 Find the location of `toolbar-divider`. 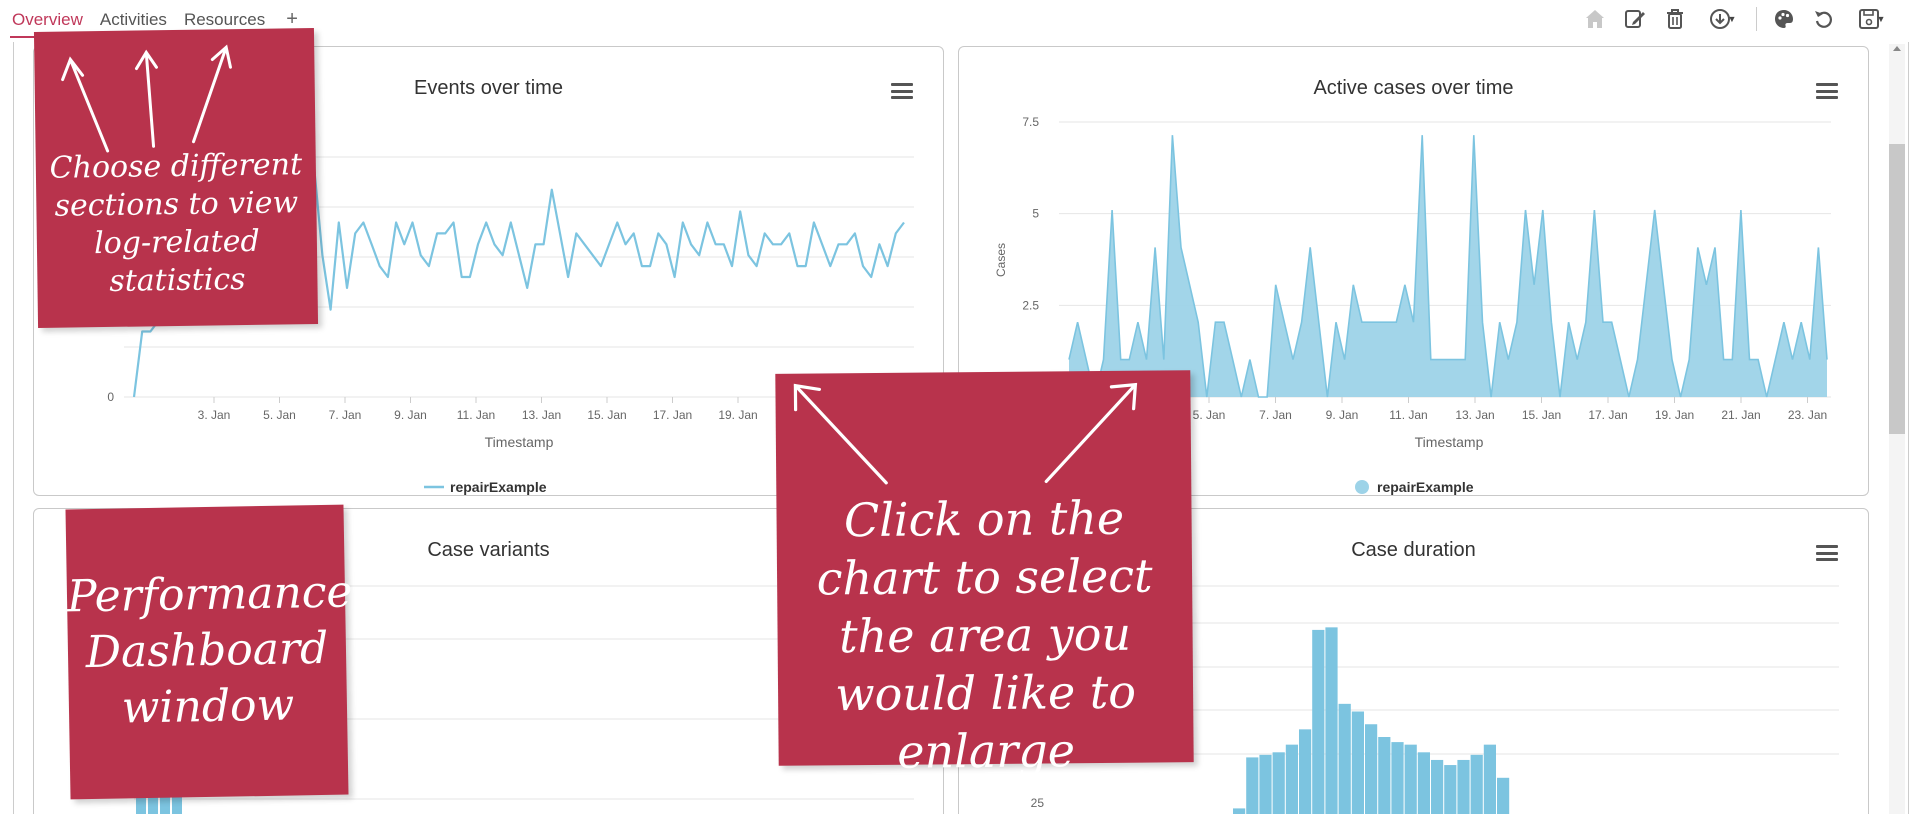

toolbar-divider is located at coordinates (1756, 19).